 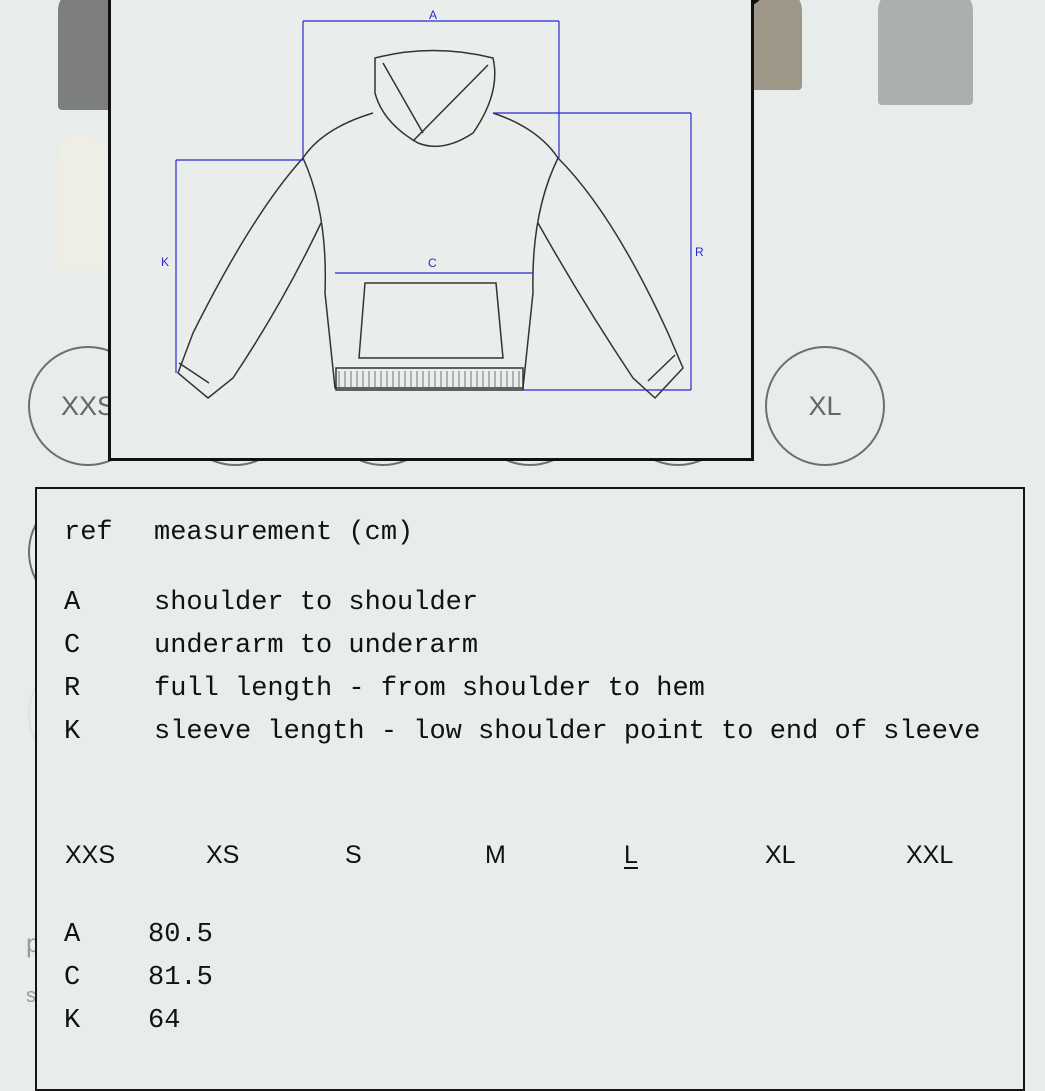 I want to click on header-measurement: measurement (cm), so click(x=284, y=533).